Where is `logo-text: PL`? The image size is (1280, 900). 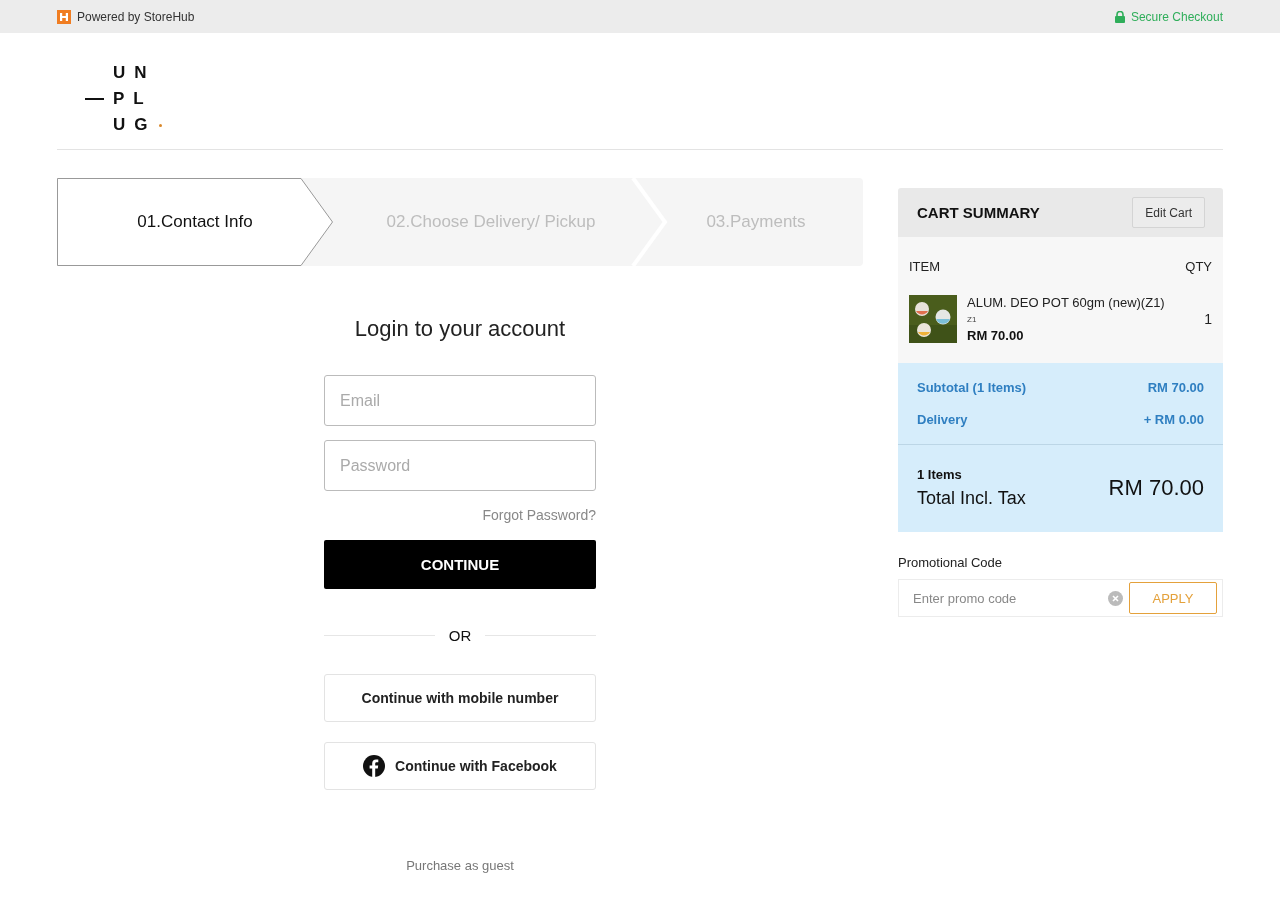
logo-text: PL is located at coordinates (133, 99).